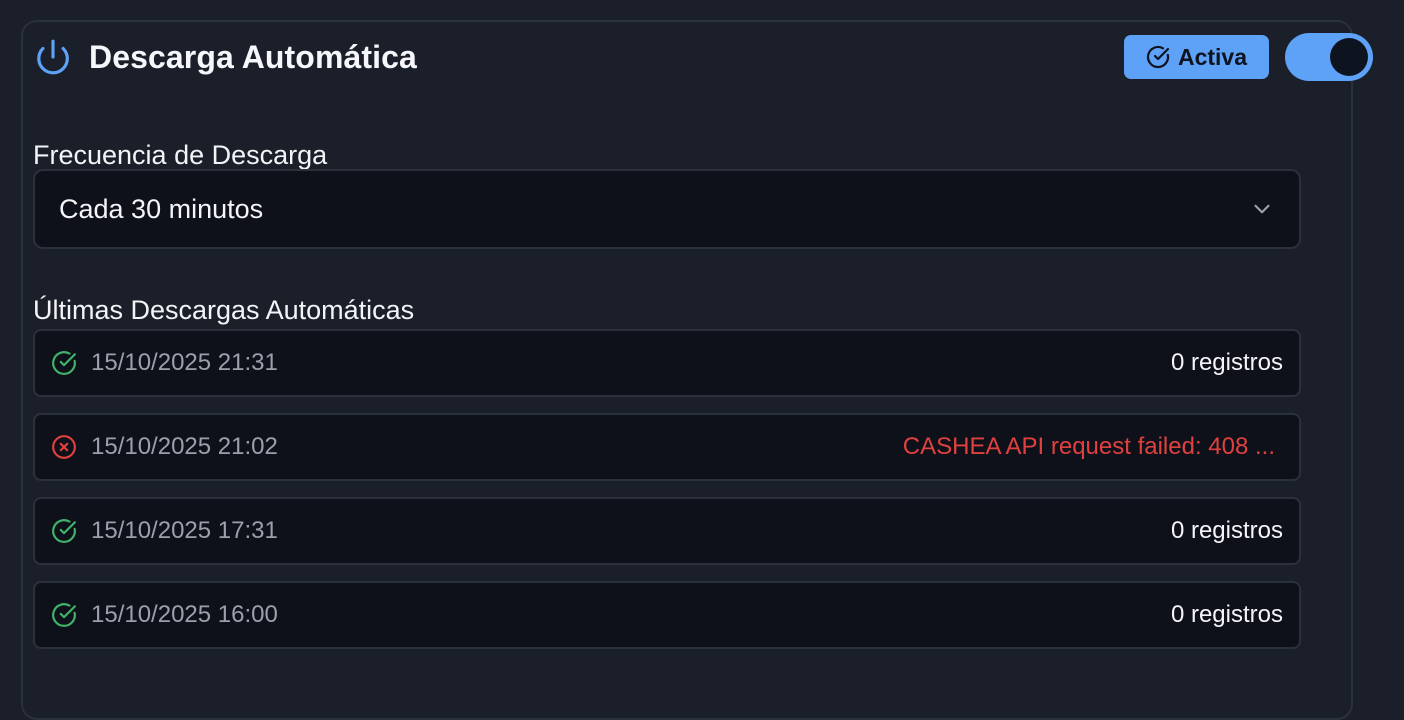 The width and height of the screenshot is (1404, 720). I want to click on auto-download-toggle, so click(1329, 57).